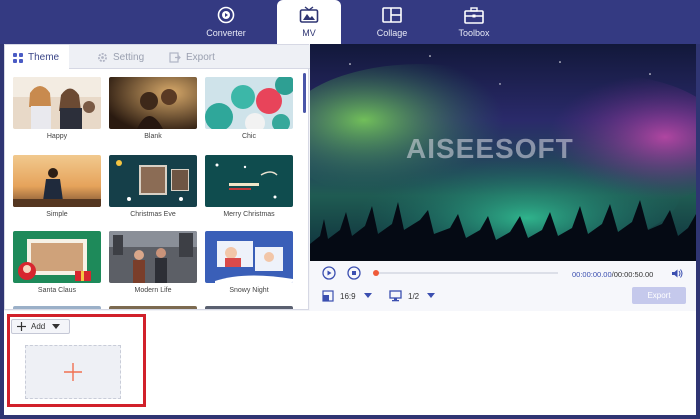 The image size is (700, 419). Describe the element at coordinates (350, 23) in the screenshot. I see `top-nav: Converter MV Collage Toolbox` at that location.